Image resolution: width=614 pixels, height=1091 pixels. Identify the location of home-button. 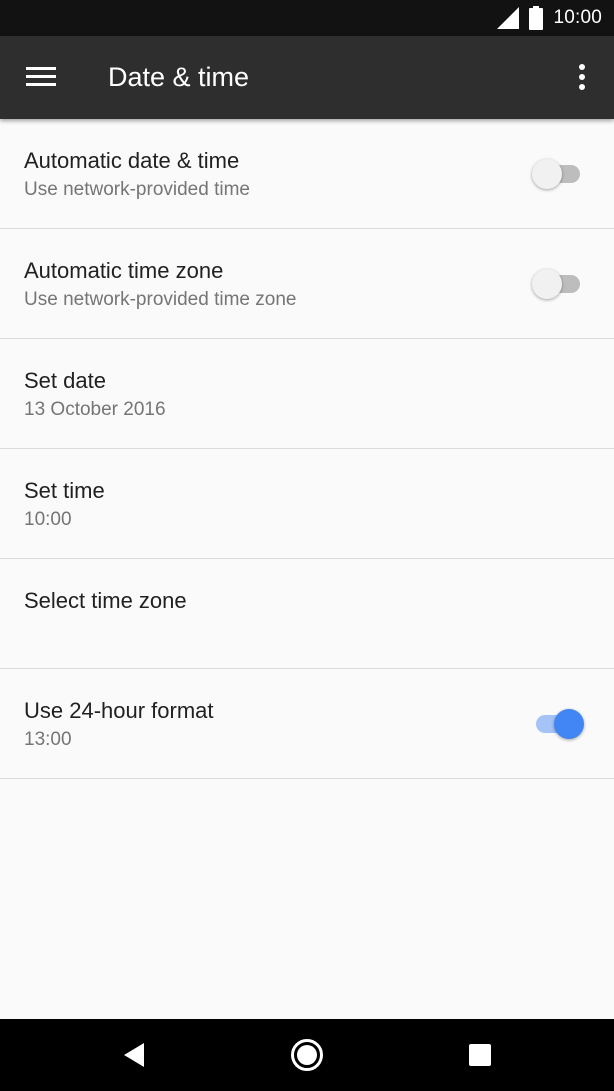
(307, 1055).